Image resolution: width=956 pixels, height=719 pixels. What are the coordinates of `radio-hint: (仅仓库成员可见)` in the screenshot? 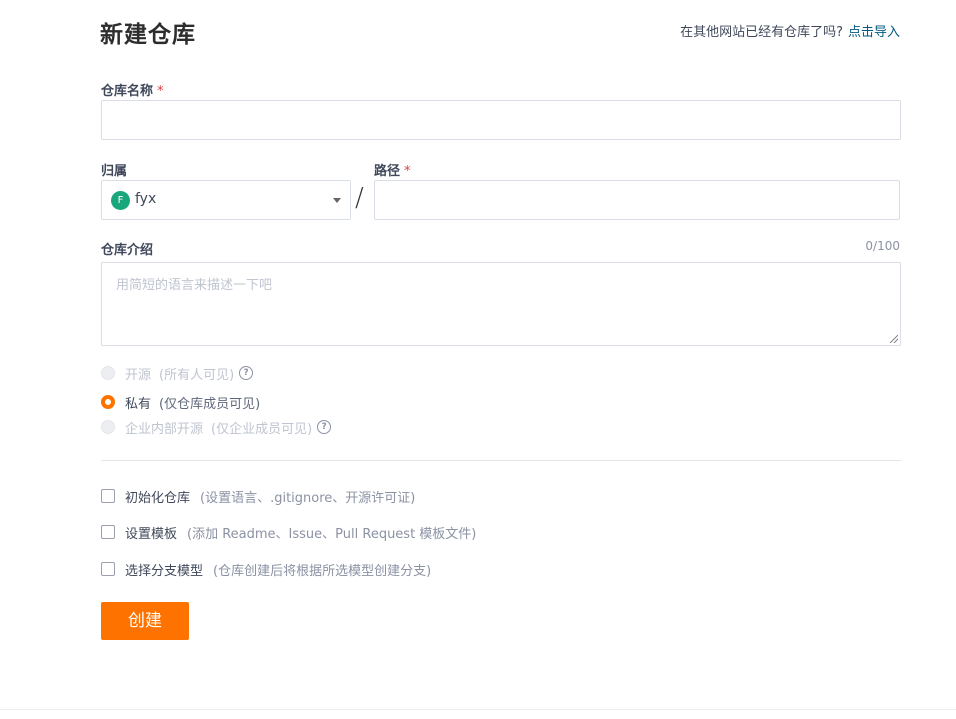 It's located at (210, 404).